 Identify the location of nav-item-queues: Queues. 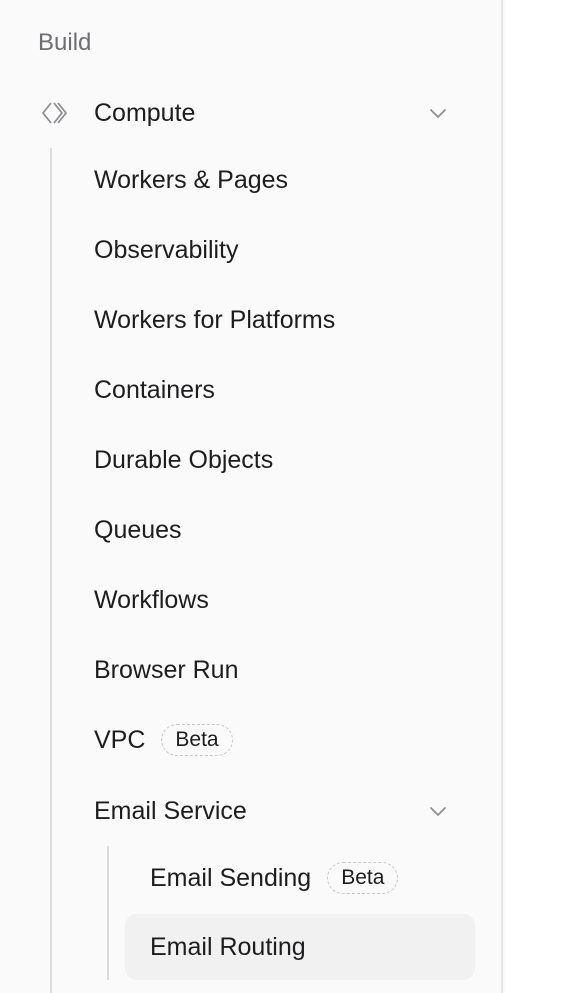
(138, 530).